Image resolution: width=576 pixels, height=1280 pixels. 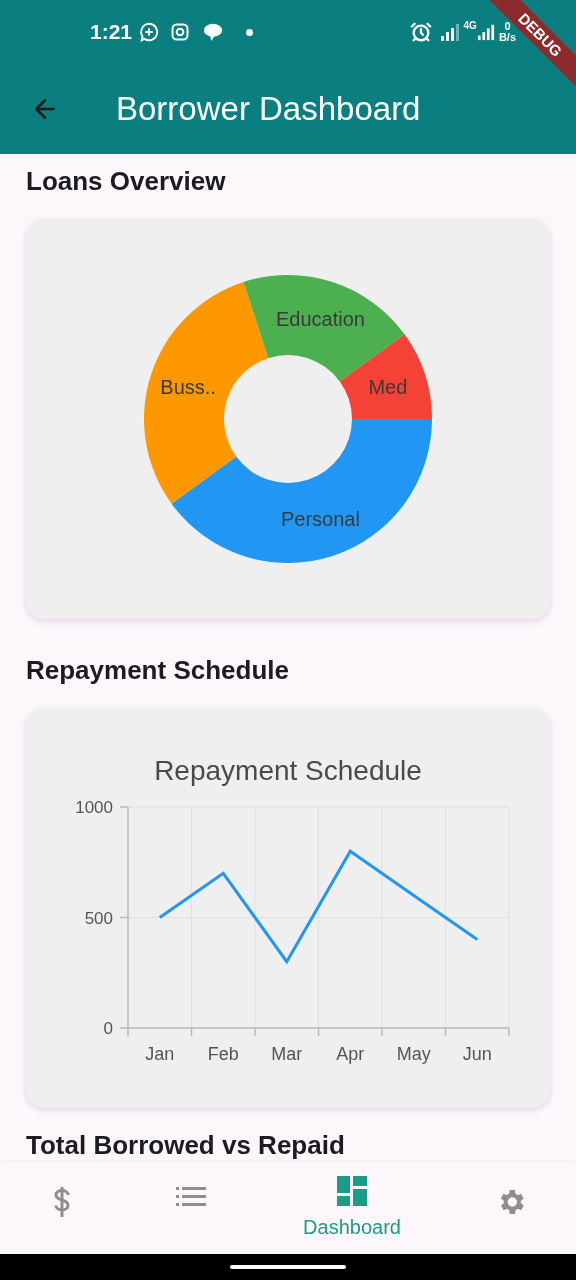 What do you see at coordinates (352, 1208) in the screenshot?
I see `nav-item: Dashboard` at bounding box center [352, 1208].